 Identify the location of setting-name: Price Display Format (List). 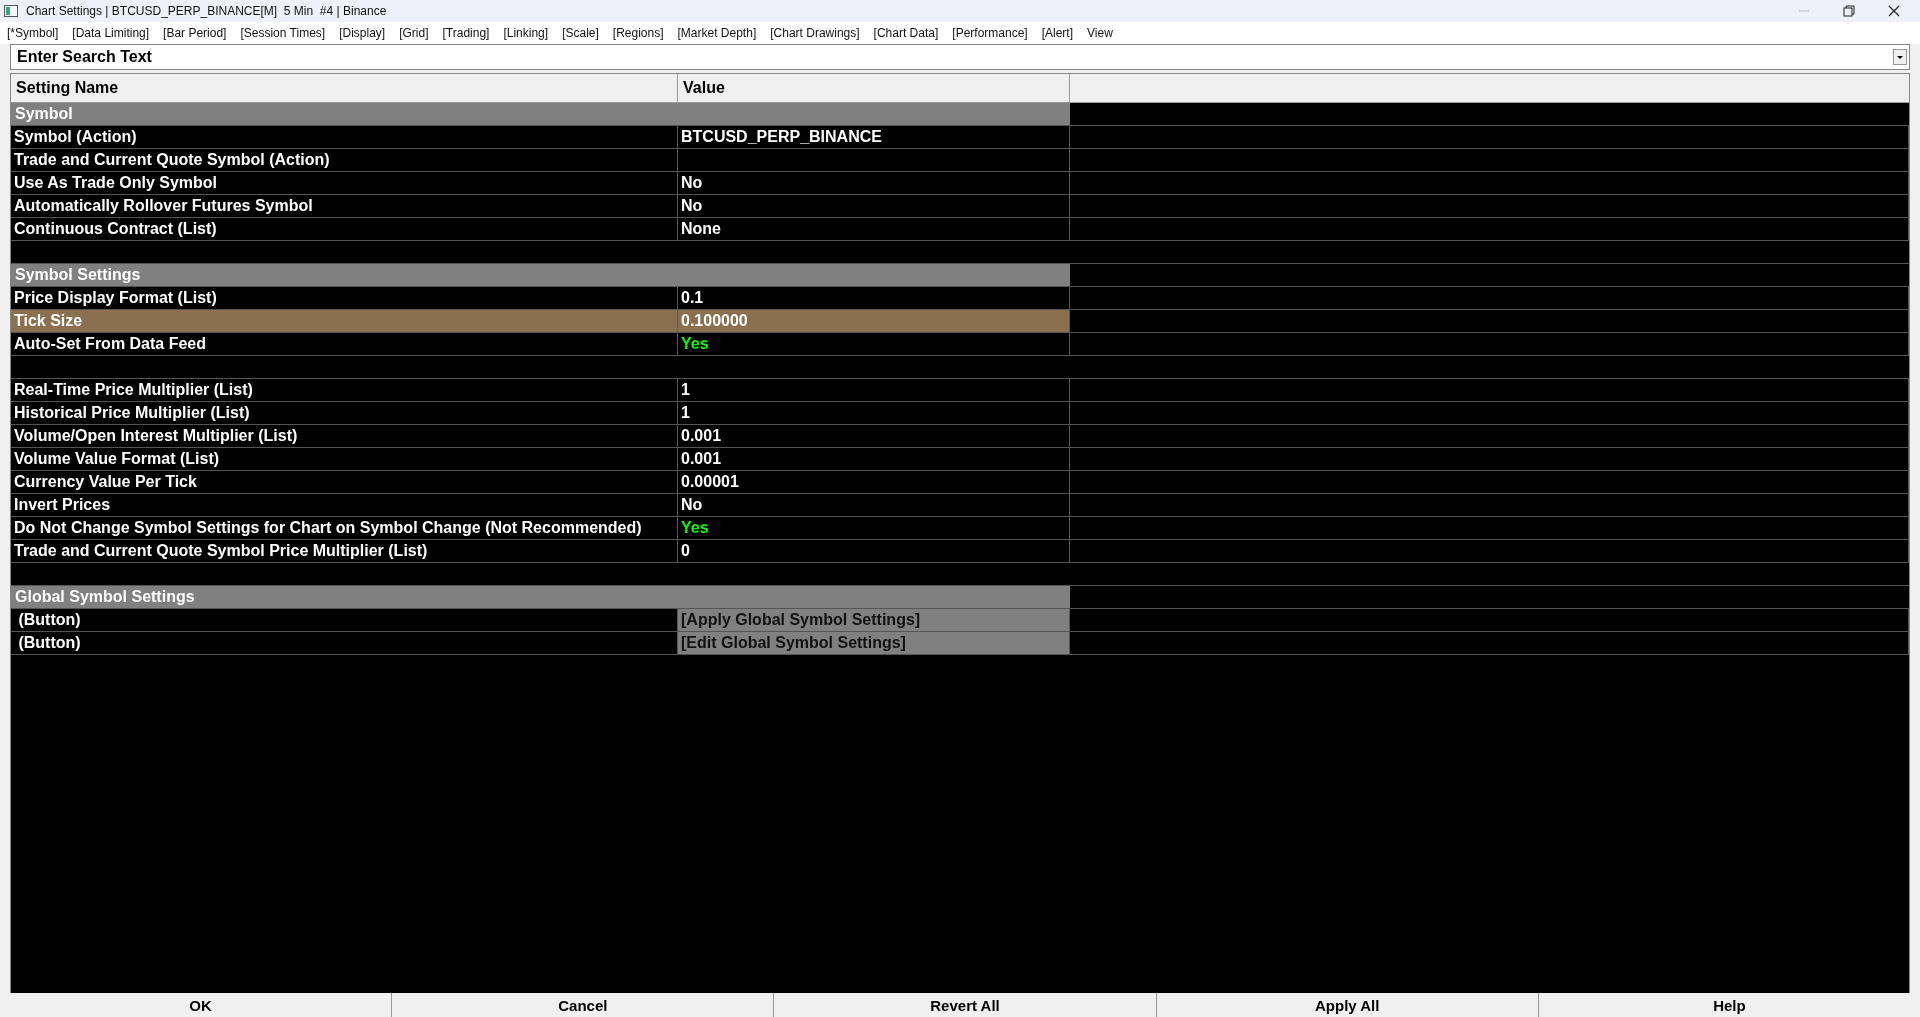
(344, 298).